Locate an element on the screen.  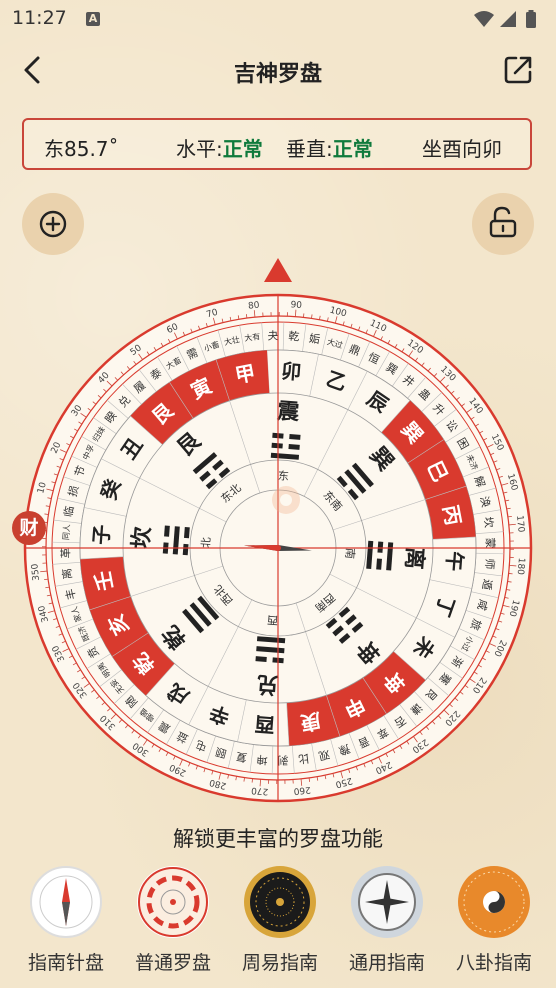
trigram-name: 离 is located at coordinates (414, 558).